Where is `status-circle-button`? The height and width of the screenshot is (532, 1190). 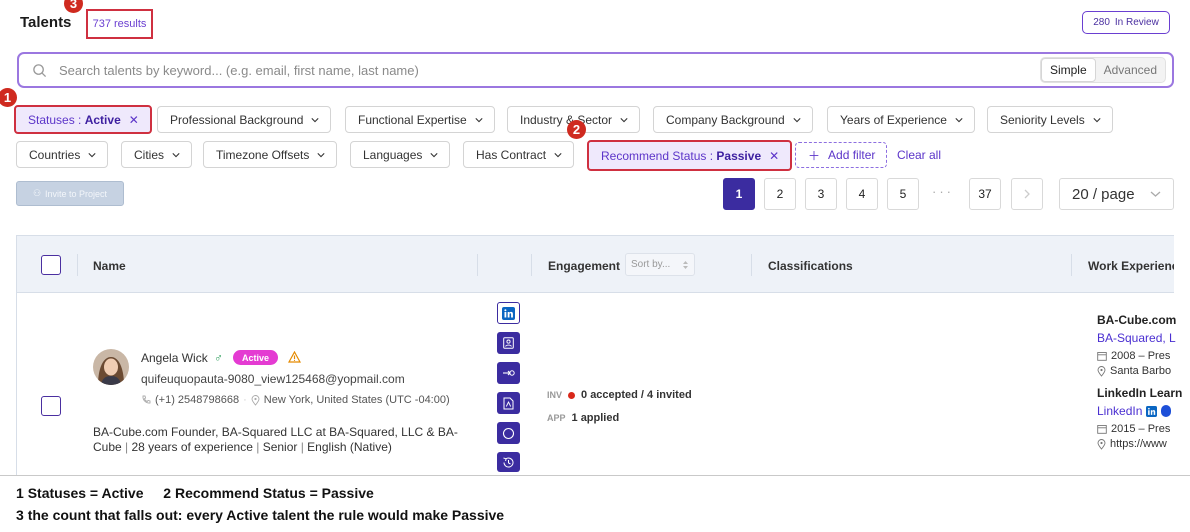
status-circle-button is located at coordinates (508, 433).